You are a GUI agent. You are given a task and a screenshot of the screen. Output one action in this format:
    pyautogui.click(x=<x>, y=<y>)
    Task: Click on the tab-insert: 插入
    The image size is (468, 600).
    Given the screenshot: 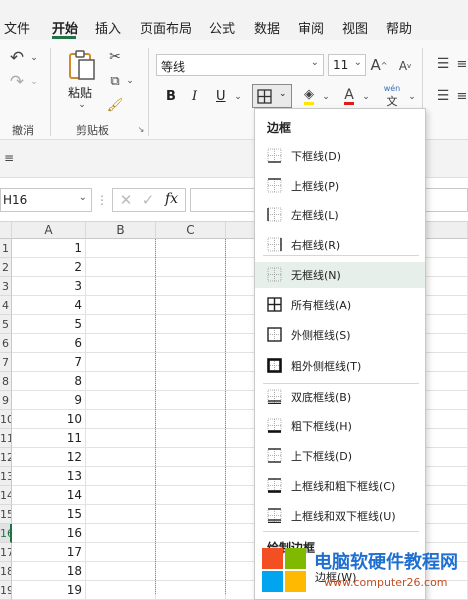 What is the action you would take?
    pyautogui.click(x=108, y=27)
    